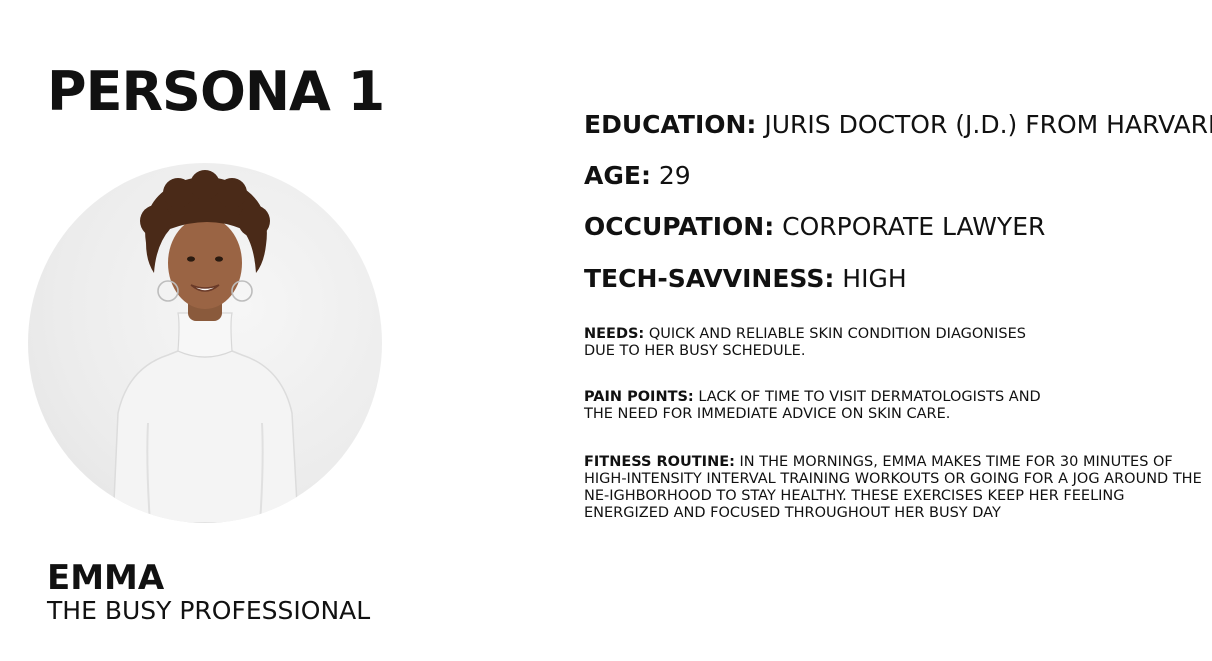 Image resolution: width=1212 pixels, height=661 pixels. Describe the element at coordinates (679, 226) in the screenshot. I see `occupation-label: OCCUPATION:` at that location.